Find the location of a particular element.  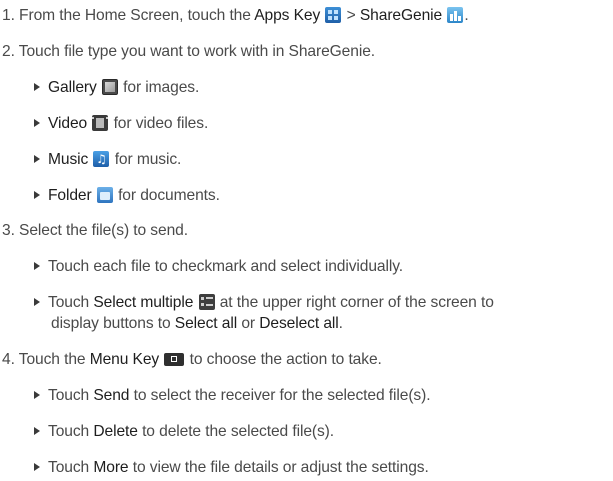

delete-label: Delete is located at coordinates (115, 431).